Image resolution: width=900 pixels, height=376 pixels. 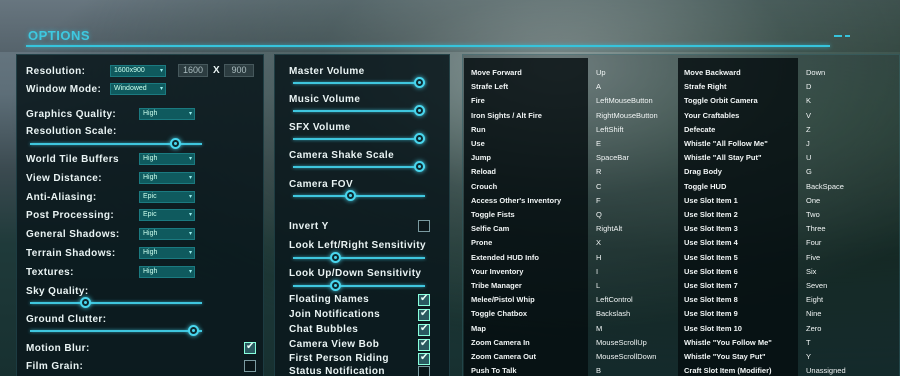 What do you see at coordinates (116, 331) in the screenshot?
I see `ground-clutter-slider` at bounding box center [116, 331].